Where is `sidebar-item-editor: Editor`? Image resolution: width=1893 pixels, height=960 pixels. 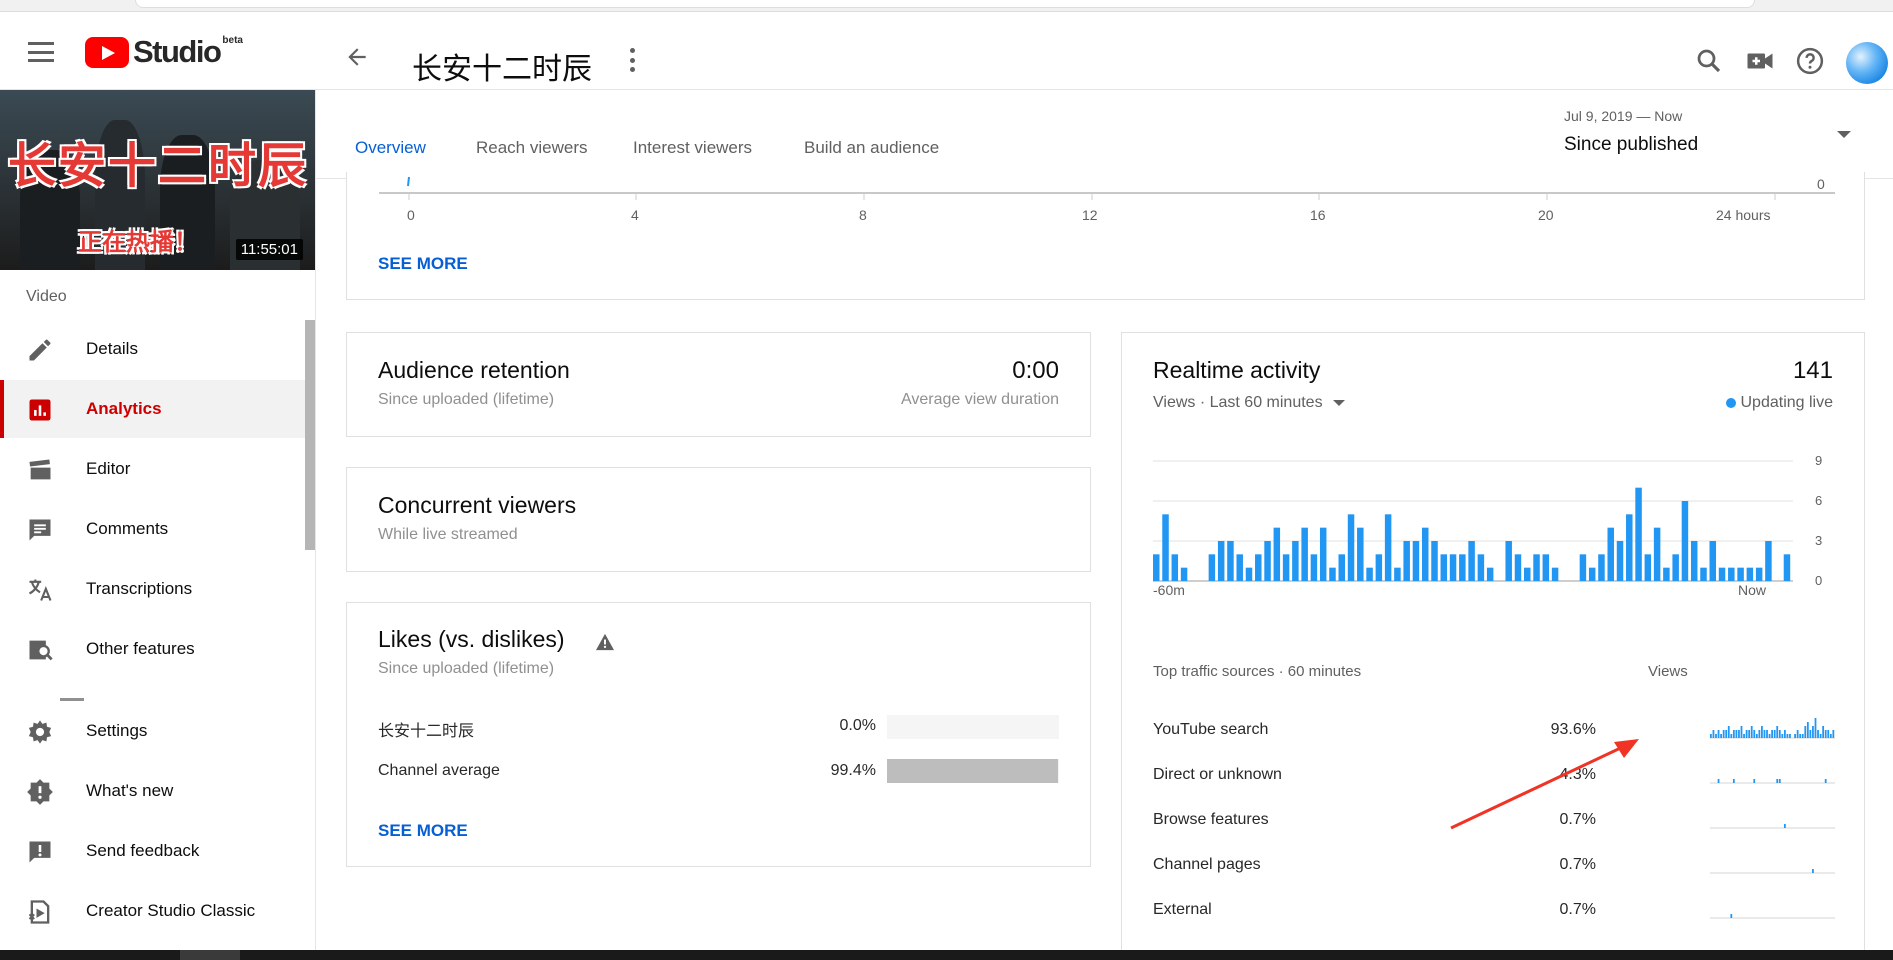
sidebar-item-editor: Editor is located at coordinates (152, 469).